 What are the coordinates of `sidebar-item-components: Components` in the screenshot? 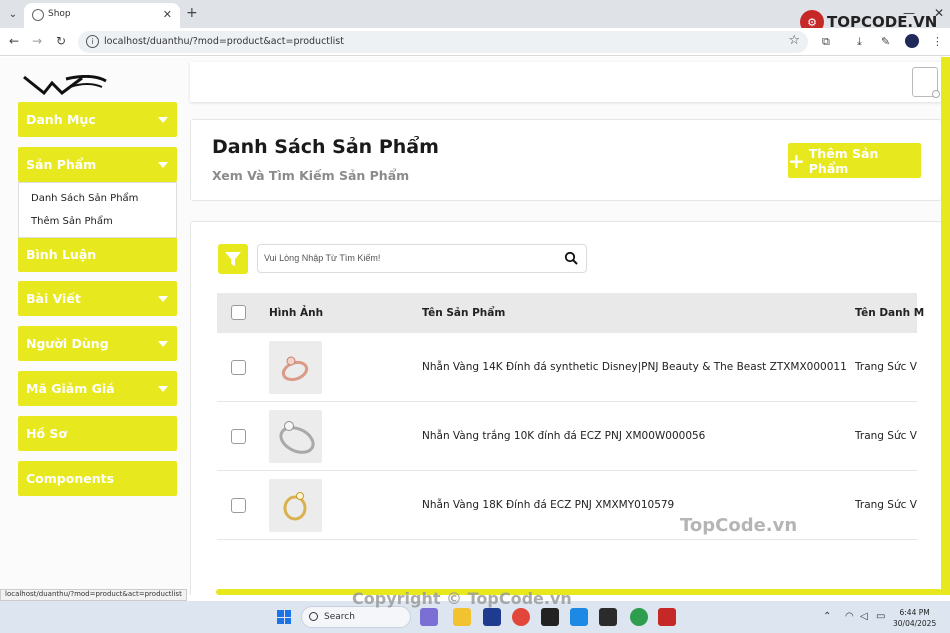 It's located at (97, 478).